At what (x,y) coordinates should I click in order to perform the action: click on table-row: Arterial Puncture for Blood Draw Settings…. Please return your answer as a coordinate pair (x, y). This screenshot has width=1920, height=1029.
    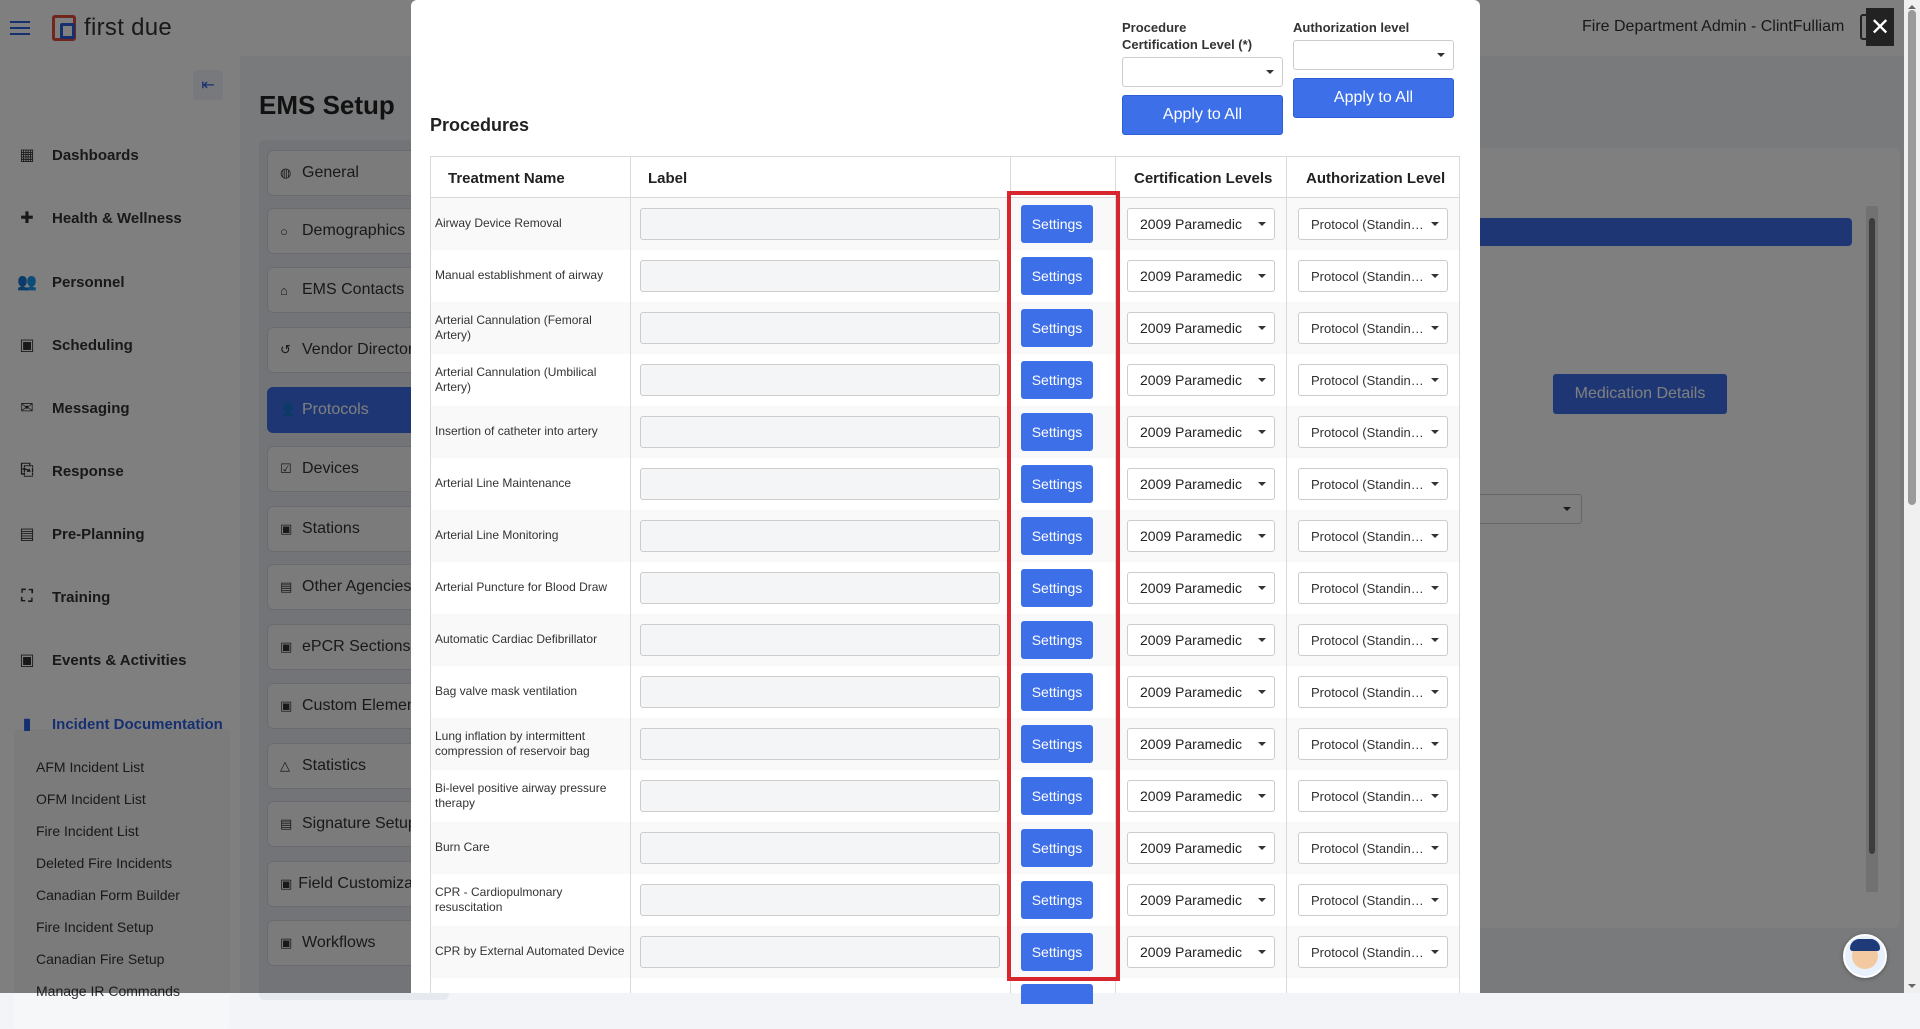
    Looking at the image, I should click on (945, 588).